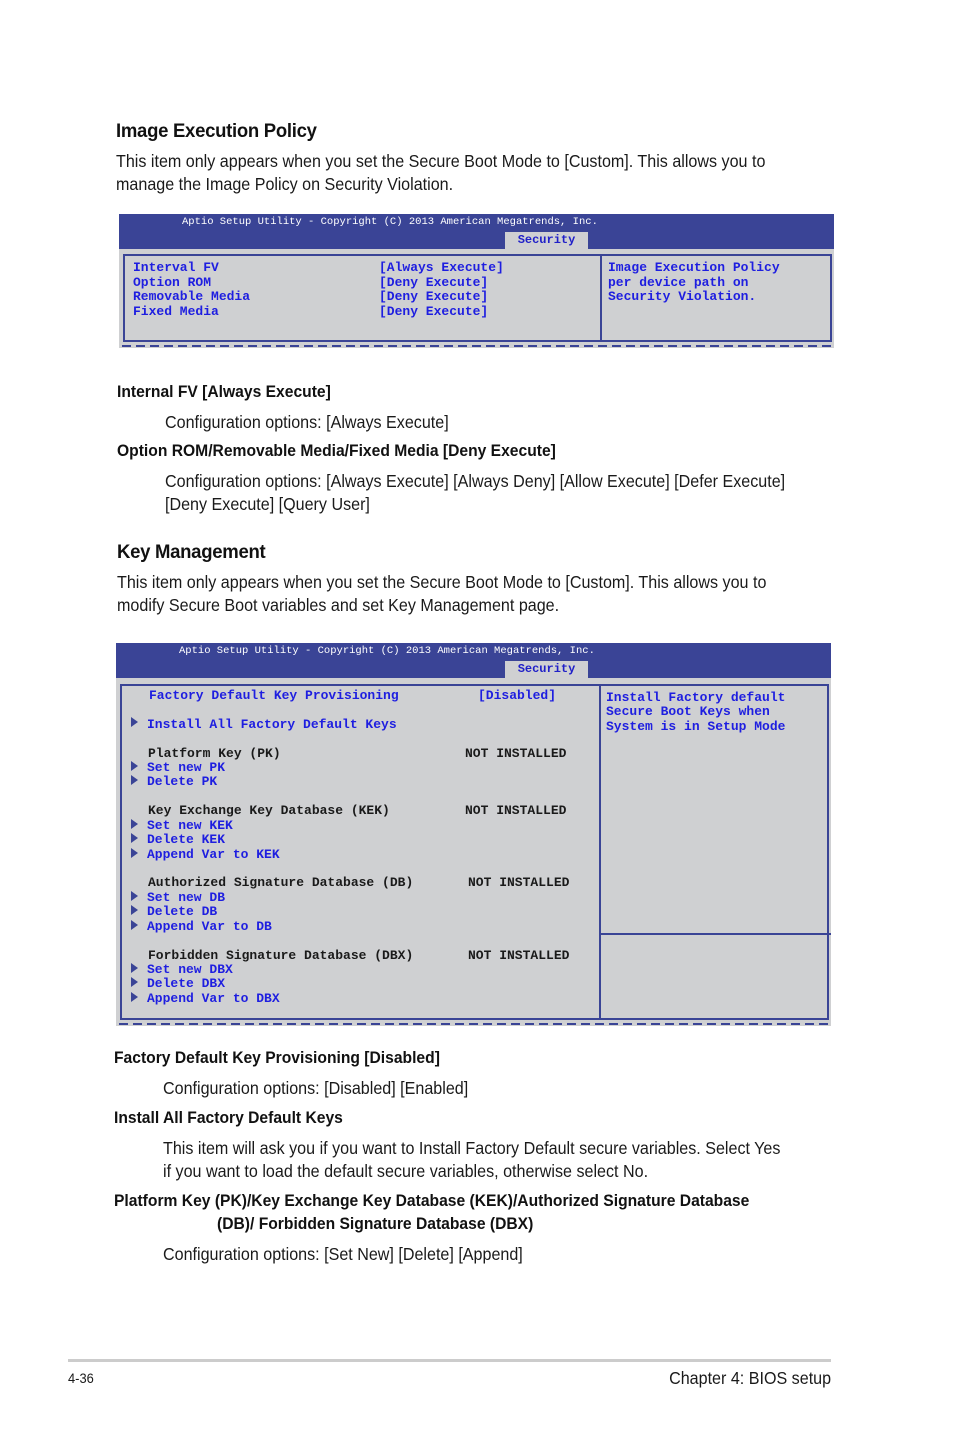 This screenshot has height=1438, width=954. What do you see at coordinates (715, 934) in the screenshot?
I see `bios-help-hdivider` at bounding box center [715, 934].